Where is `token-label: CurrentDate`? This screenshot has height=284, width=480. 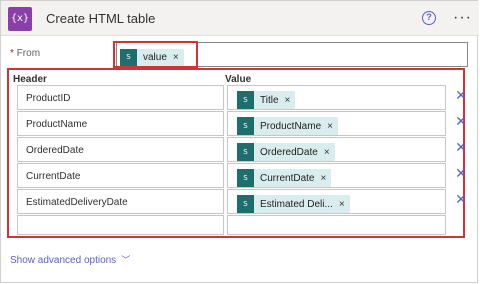 token-label: CurrentDate is located at coordinates (287, 178).